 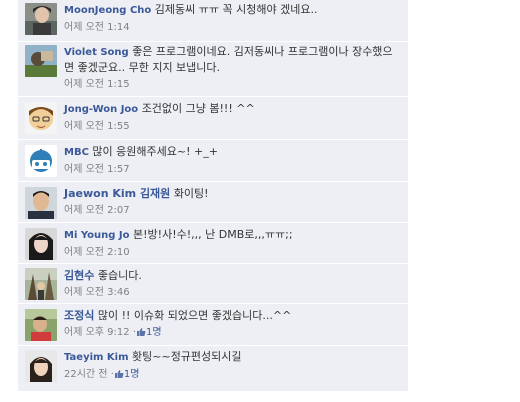 What do you see at coordinates (213, 284) in the screenshot?
I see `comment-item: 김현수 좋습니다. 어제 오전 3:46` at bounding box center [213, 284].